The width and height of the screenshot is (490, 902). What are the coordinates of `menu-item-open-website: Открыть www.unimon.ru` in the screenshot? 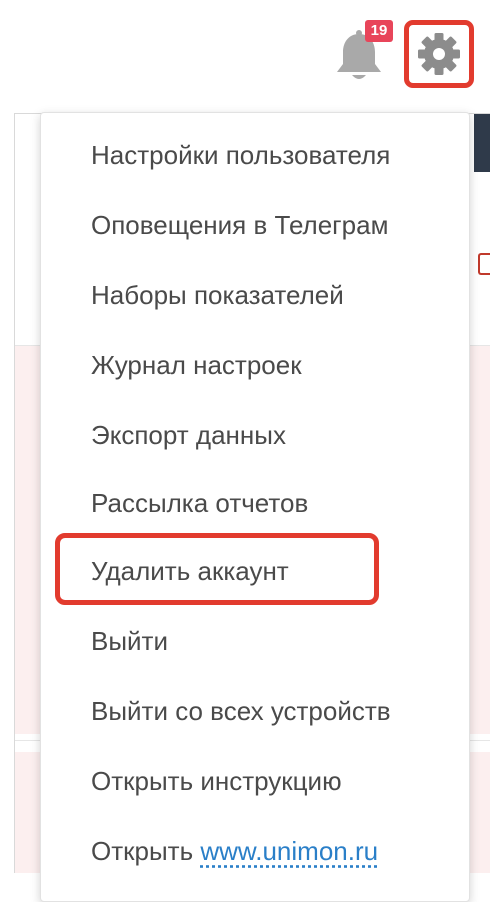 It's located at (234, 851).